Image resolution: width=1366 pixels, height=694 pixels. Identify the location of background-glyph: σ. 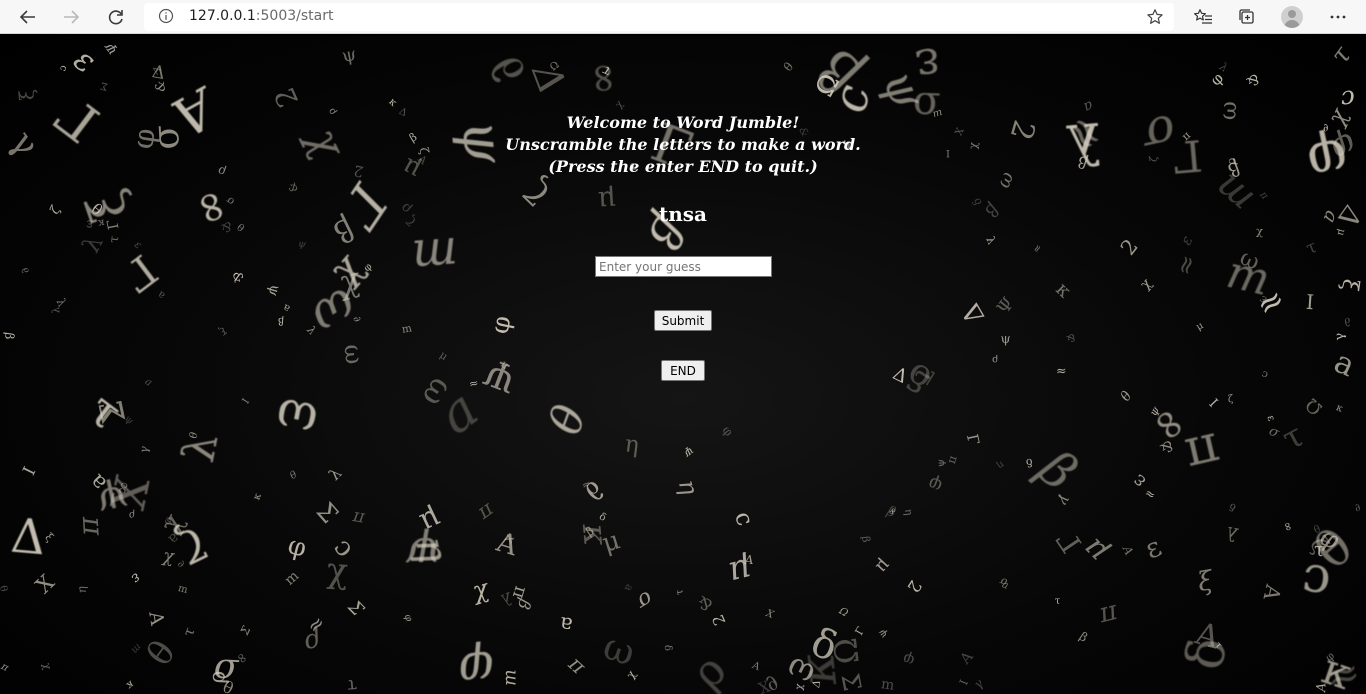
(229, 201).